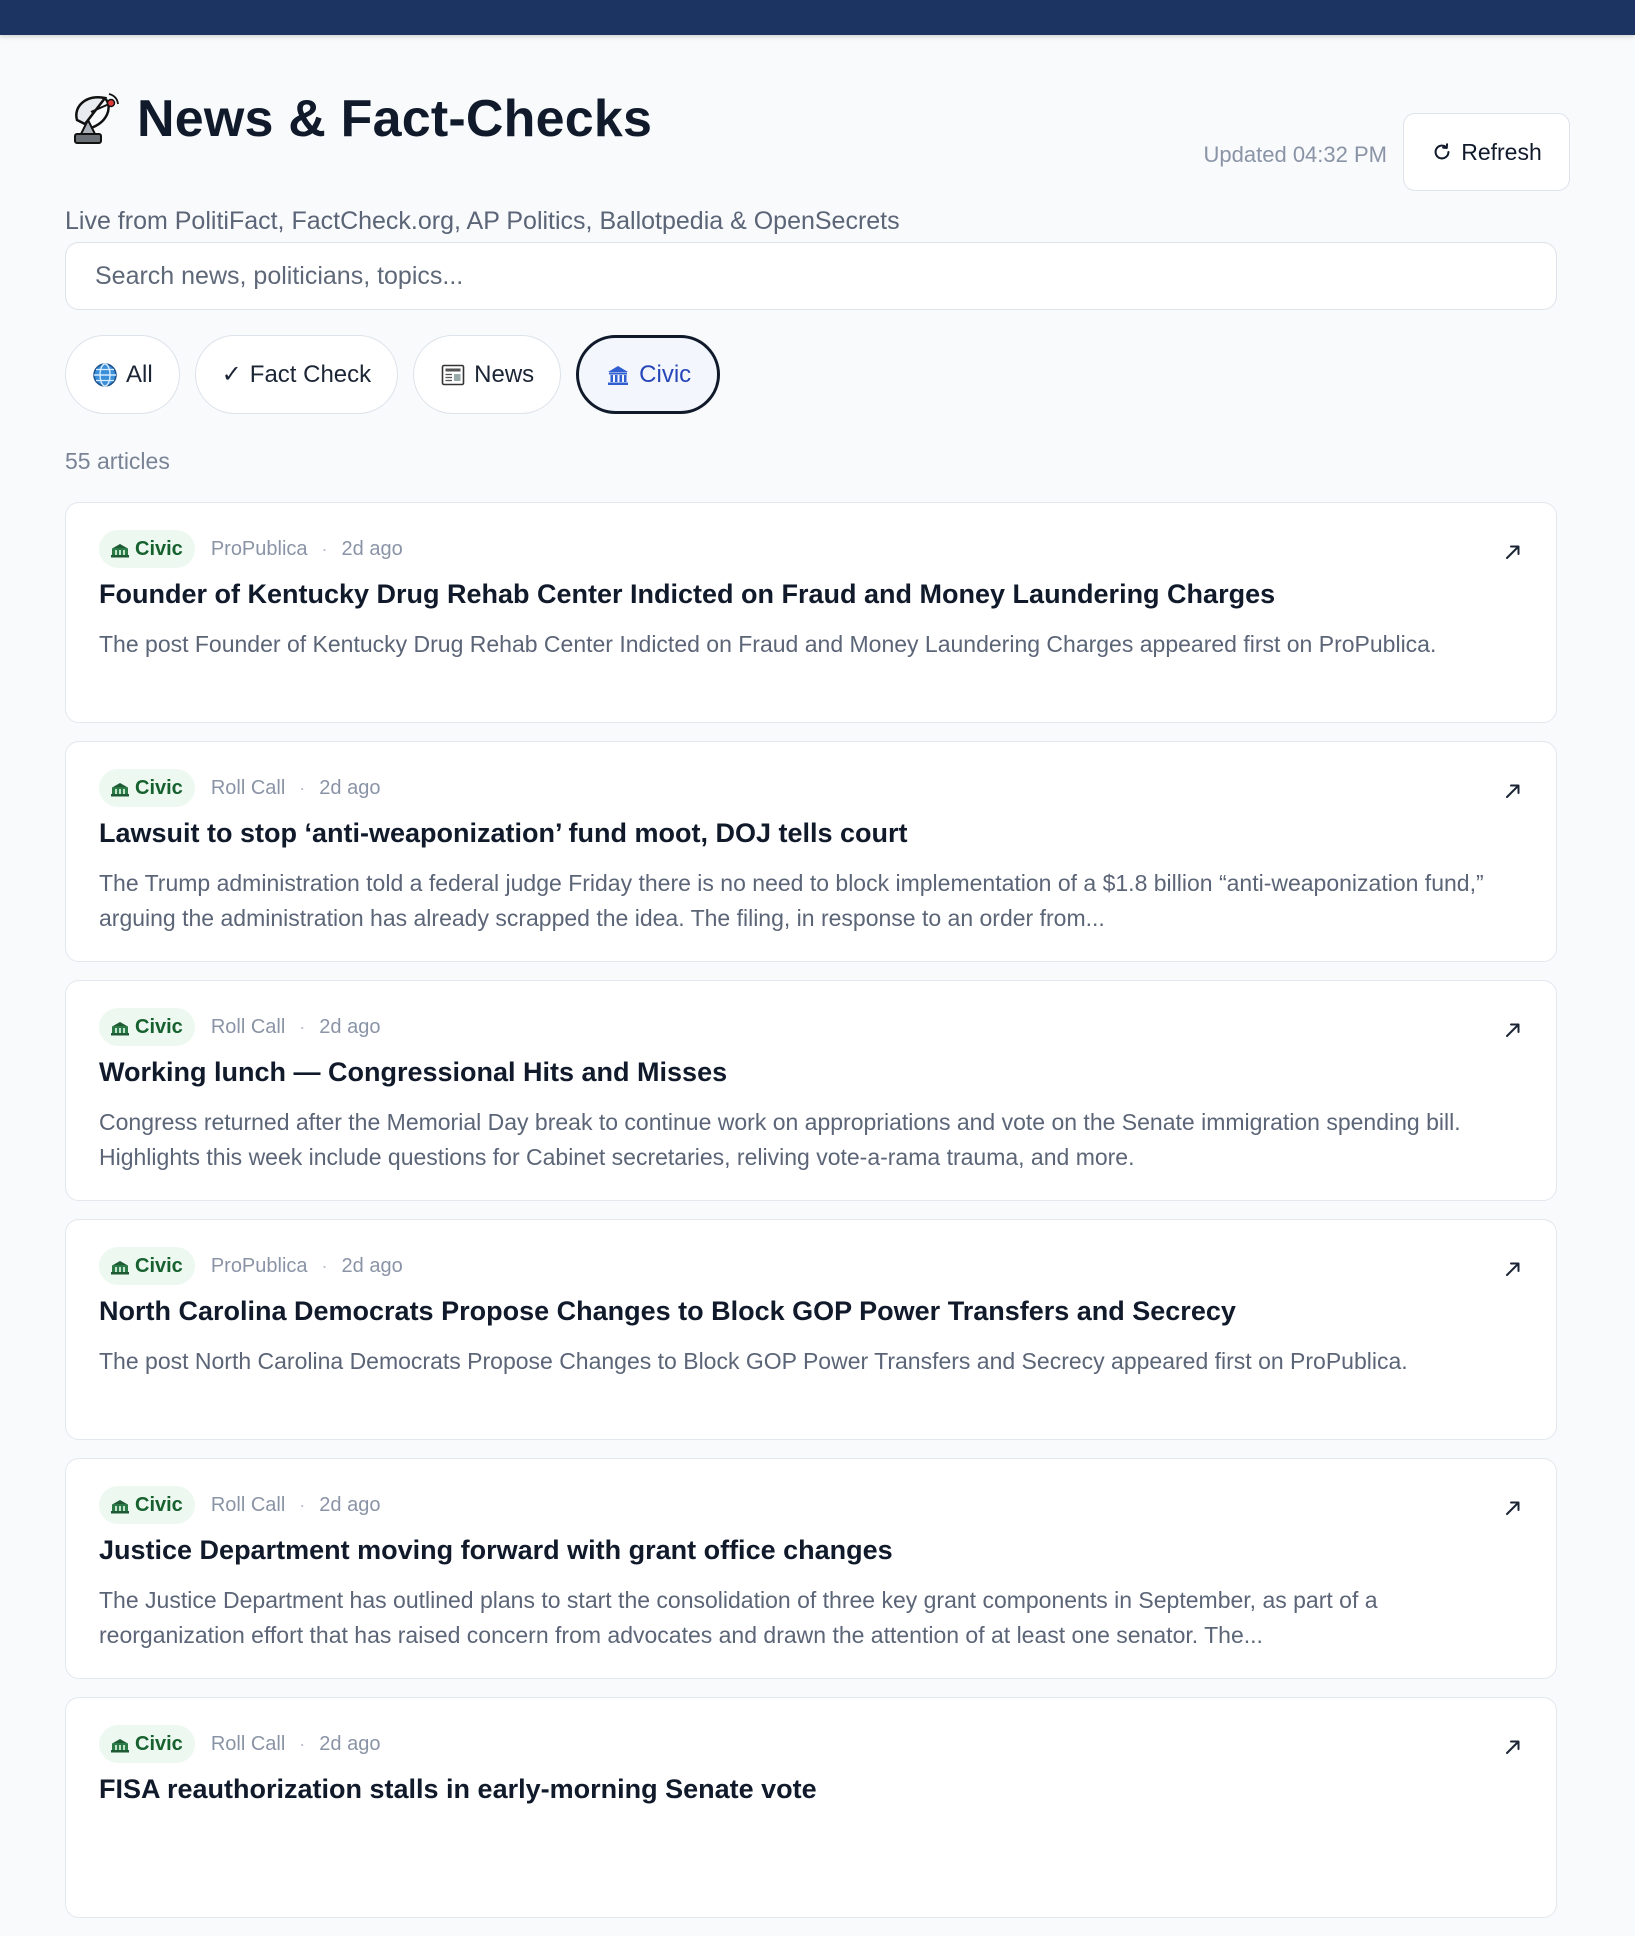  Describe the element at coordinates (122, 374) in the screenshot. I see `filter-all: All` at that location.